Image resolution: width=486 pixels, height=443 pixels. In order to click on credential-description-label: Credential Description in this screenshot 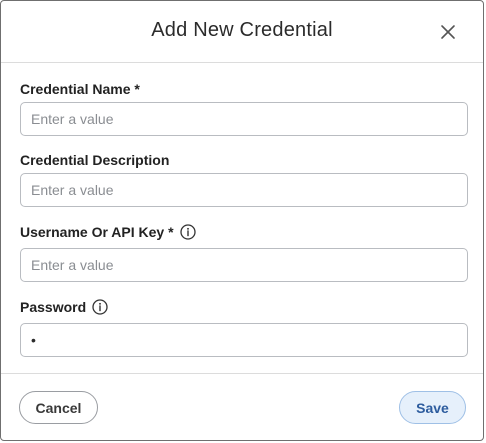, I will do `click(94, 160)`.